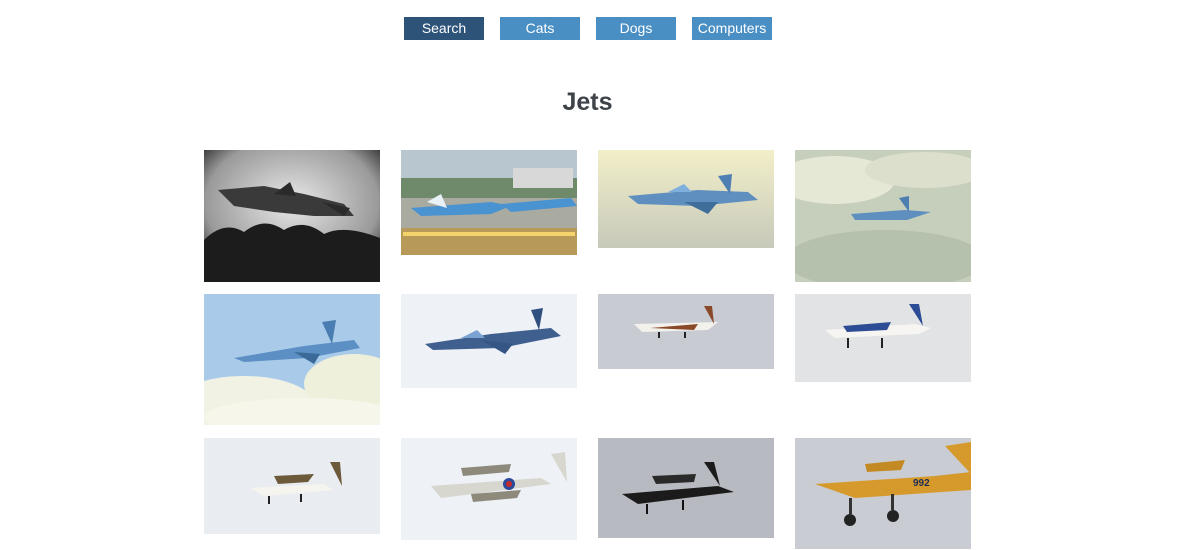 This screenshot has height=550, width=1200. I want to click on nav-button-computers: Computers, so click(732, 28).